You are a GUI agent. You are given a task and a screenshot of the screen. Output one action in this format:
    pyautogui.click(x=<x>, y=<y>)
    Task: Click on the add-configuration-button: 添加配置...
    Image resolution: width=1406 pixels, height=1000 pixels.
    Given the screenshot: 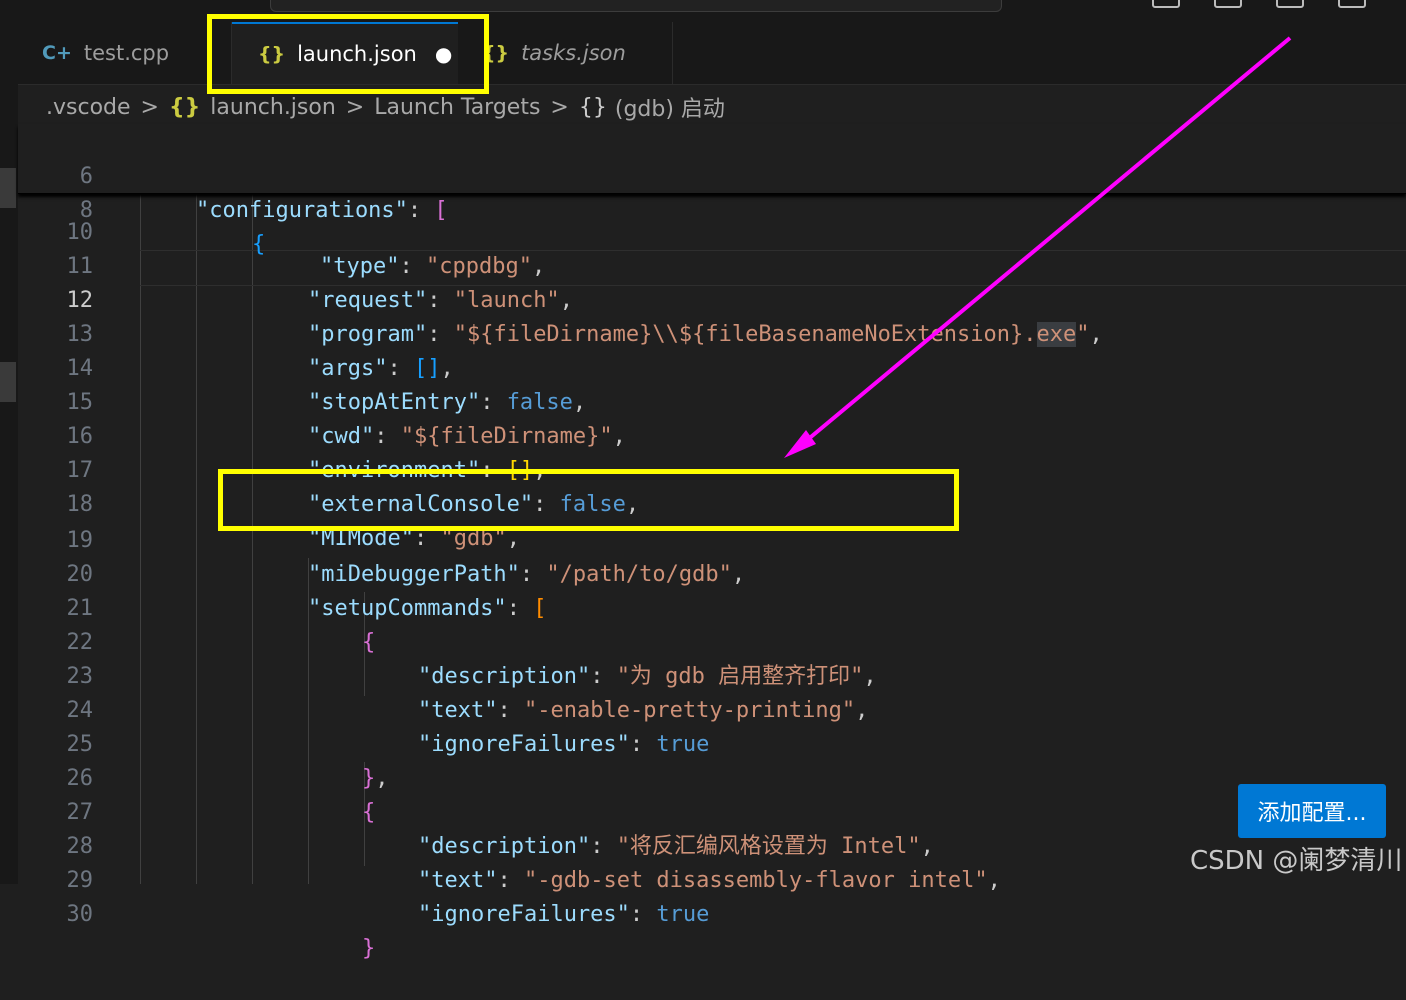 What is the action you would take?
    pyautogui.click(x=1312, y=811)
    